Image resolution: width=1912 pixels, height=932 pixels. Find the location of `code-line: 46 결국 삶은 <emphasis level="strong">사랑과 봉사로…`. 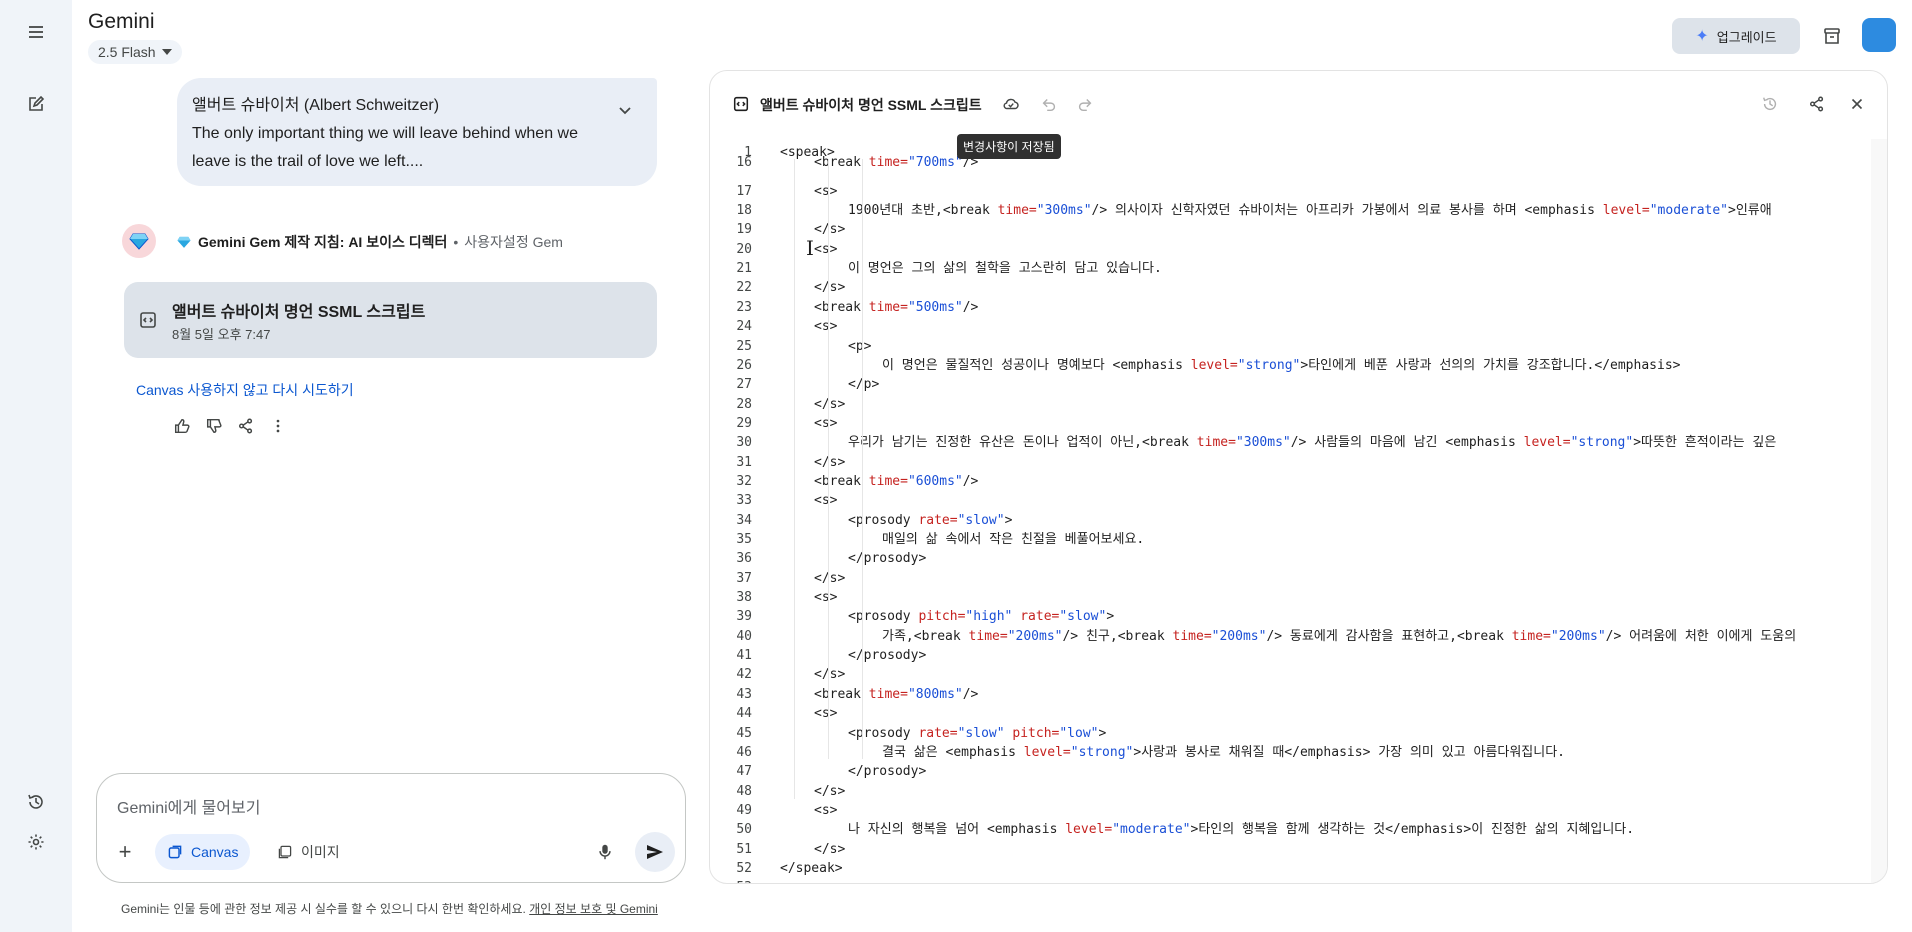

code-line: 46 결국 삶은 <emphasis level="strong">사랑과 봉사로… is located at coordinates (1298, 752).